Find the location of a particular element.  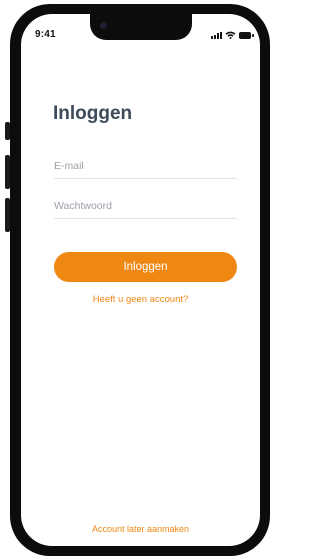

email-field-wrapper is located at coordinates (145, 167).